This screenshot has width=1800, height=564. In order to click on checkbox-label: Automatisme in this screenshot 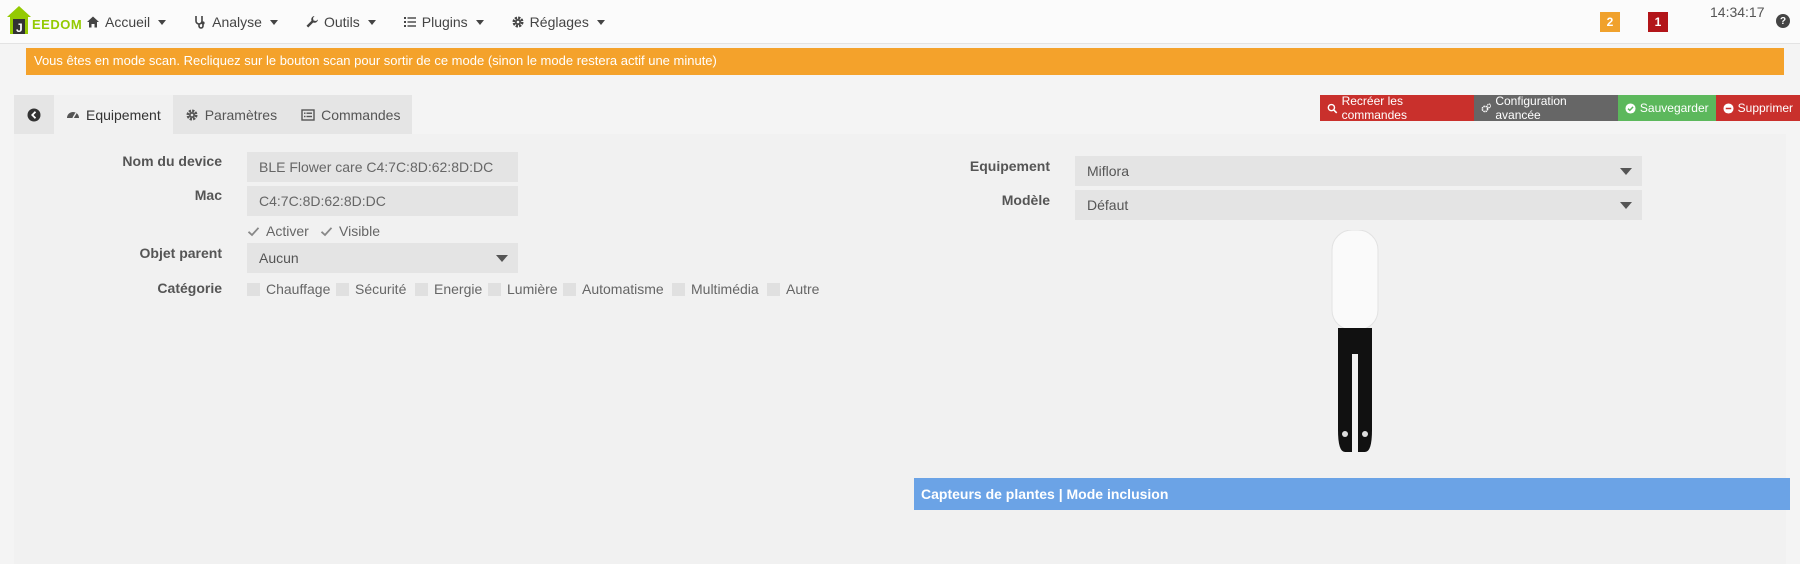, I will do `click(623, 289)`.